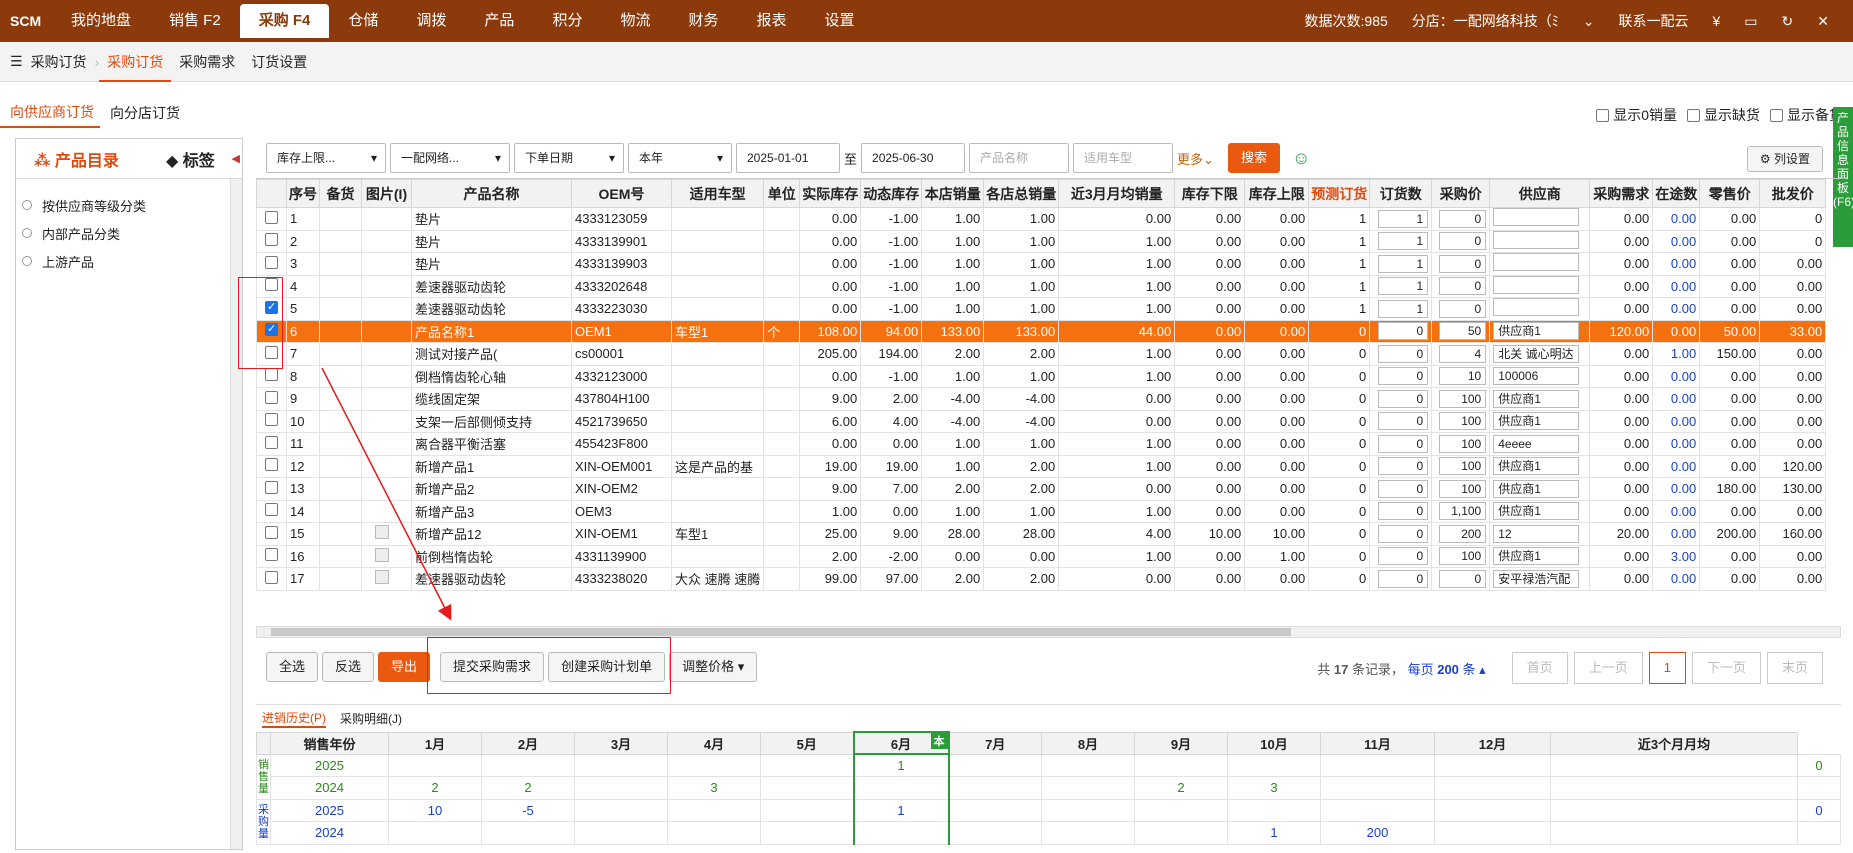 The height and width of the screenshot is (853, 1853). What do you see at coordinates (491, 466) in the screenshot?
I see `product-name: 新增产品1` at bounding box center [491, 466].